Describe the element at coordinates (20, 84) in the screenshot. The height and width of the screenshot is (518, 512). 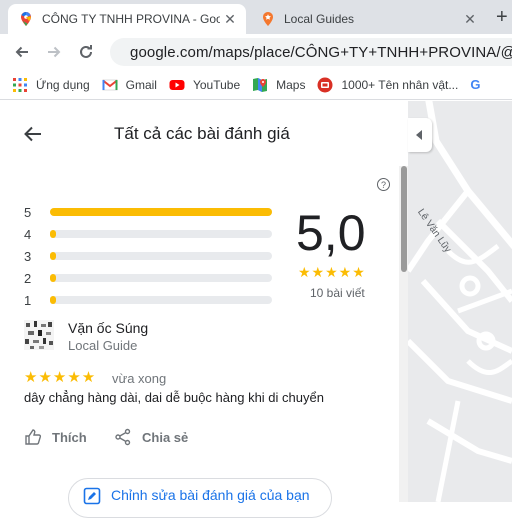
I see `apps-grid-icon` at that location.